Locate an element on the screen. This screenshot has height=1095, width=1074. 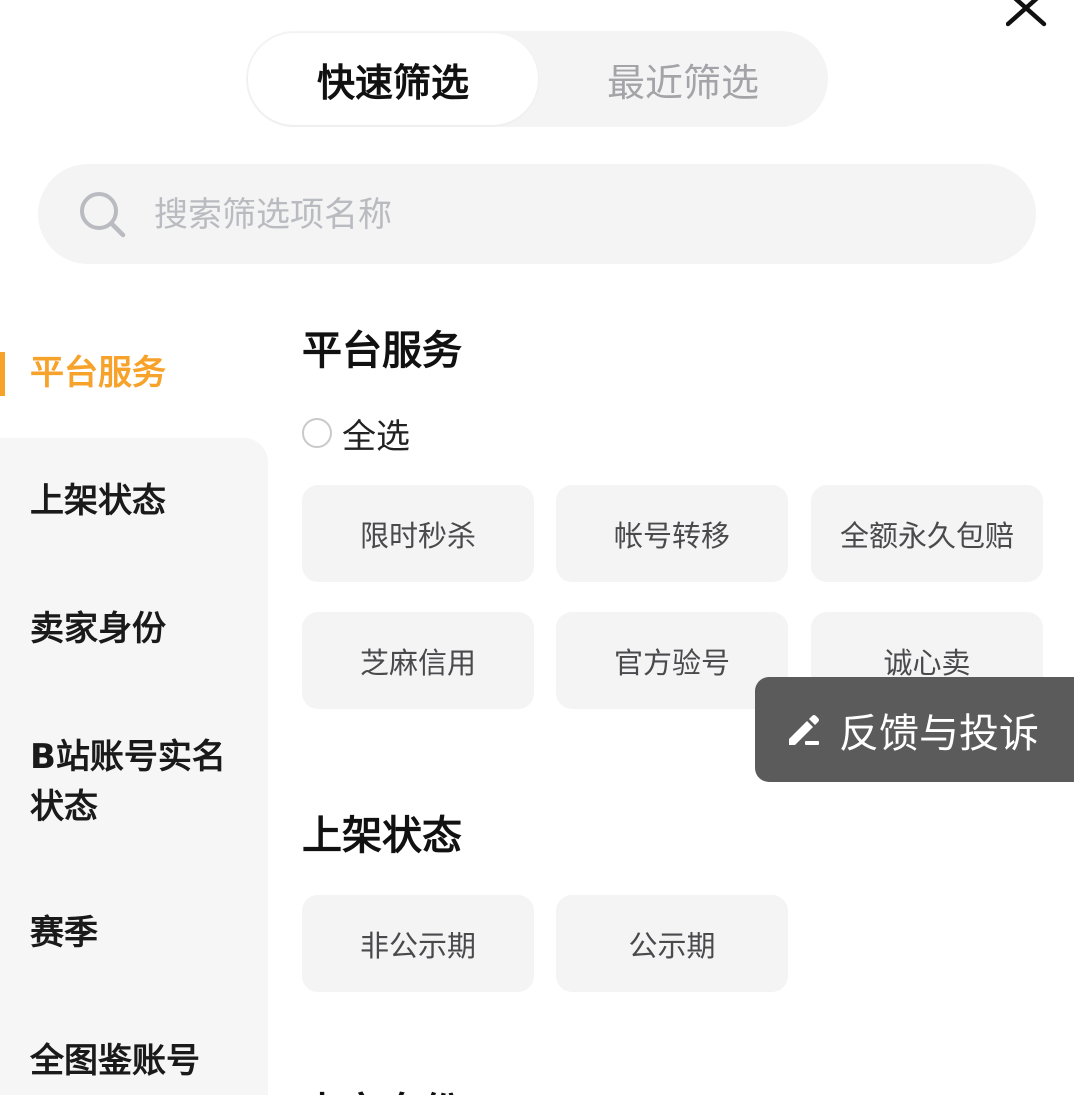
sidebar-item-season: 赛季 is located at coordinates (134, 924).